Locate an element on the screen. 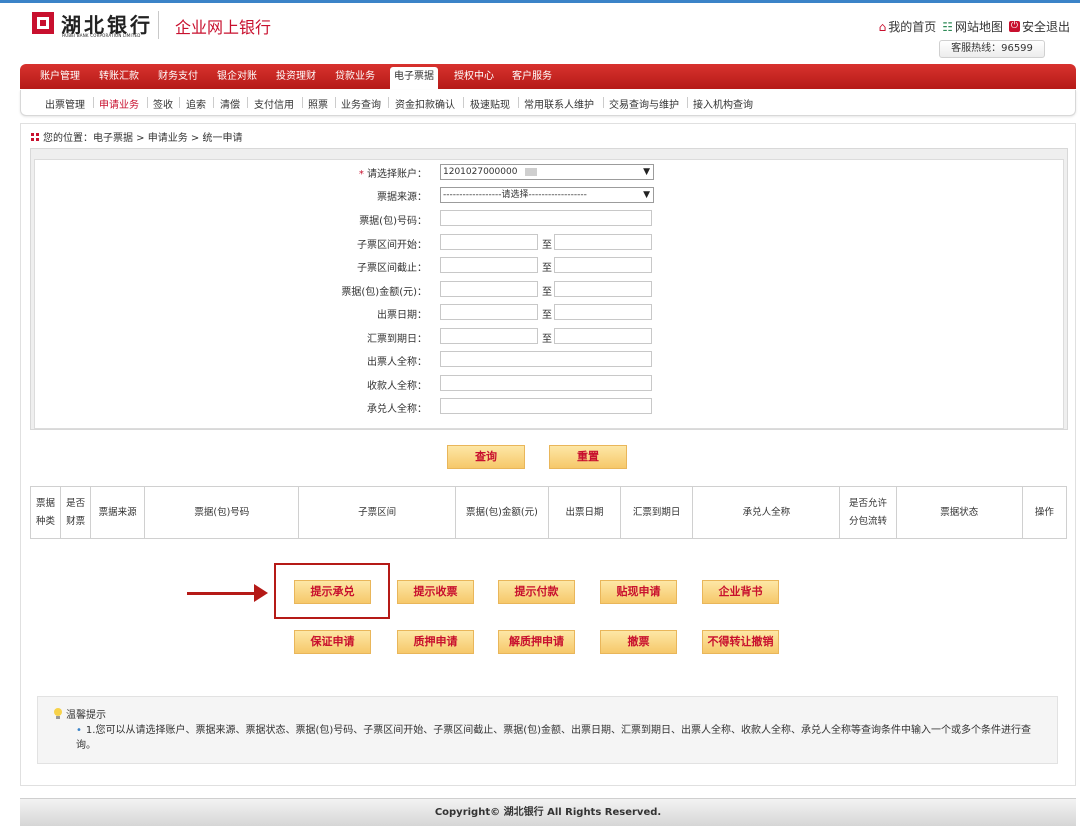  sub-nav-recourse: 追索 is located at coordinates (196, 103).